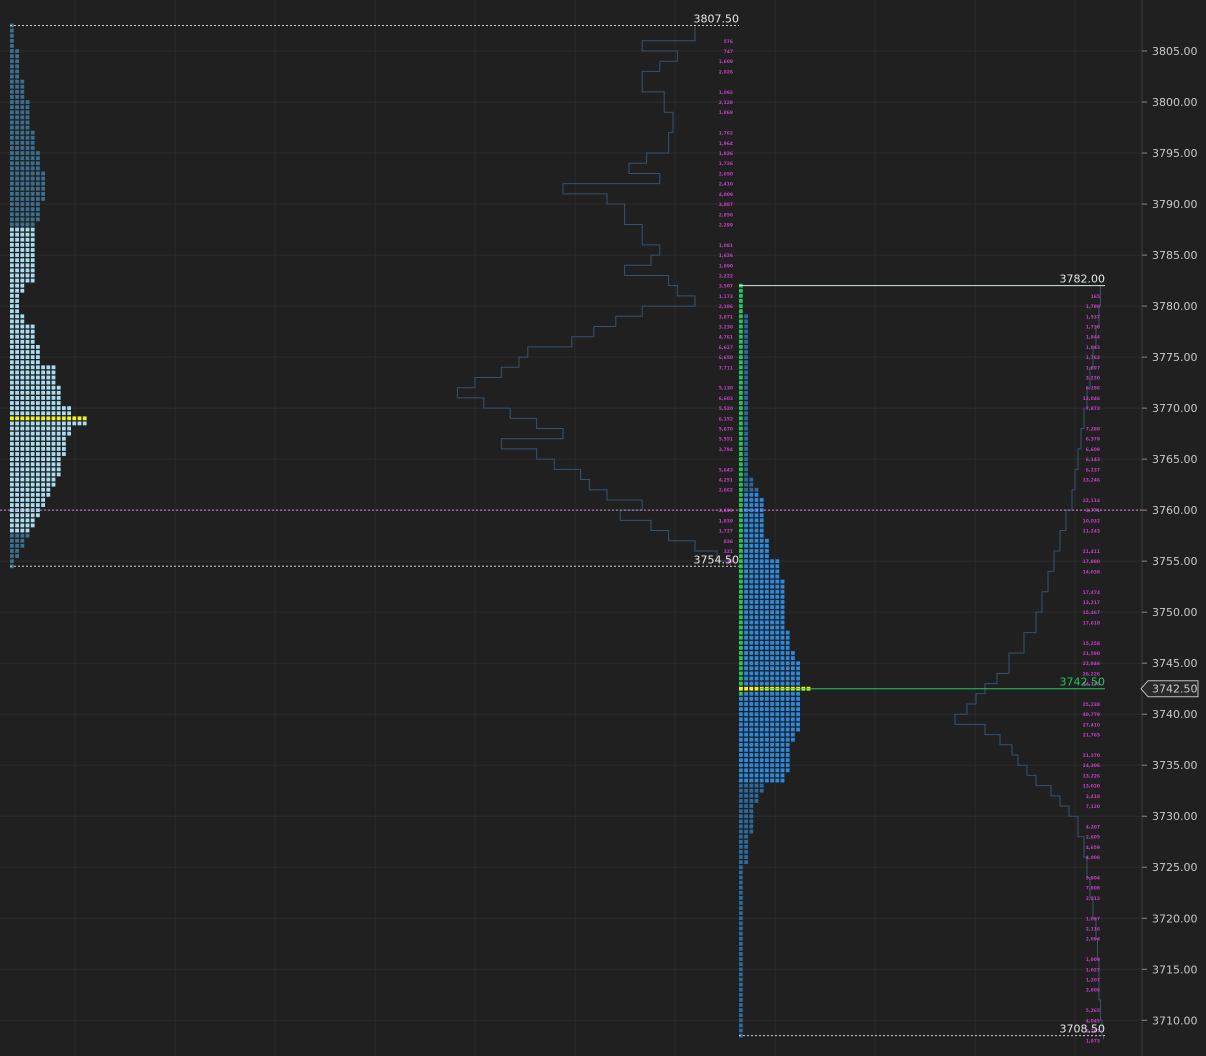 This screenshot has width=1206, height=1056. What do you see at coordinates (1091, 532) in the screenshot?
I see `volume-label: 11,243` at bounding box center [1091, 532].